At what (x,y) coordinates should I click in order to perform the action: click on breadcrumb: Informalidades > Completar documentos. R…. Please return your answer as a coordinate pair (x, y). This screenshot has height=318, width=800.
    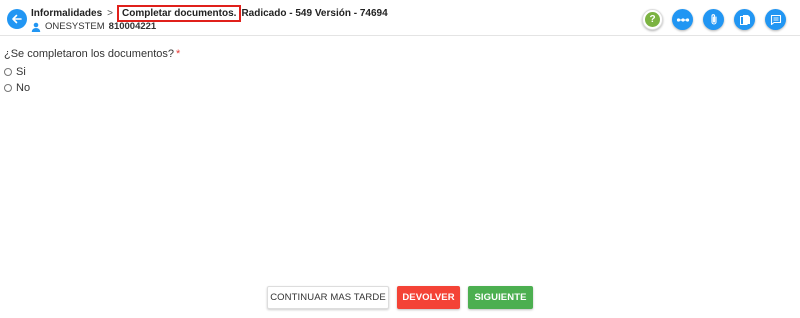
    Looking at the image, I should click on (209, 13).